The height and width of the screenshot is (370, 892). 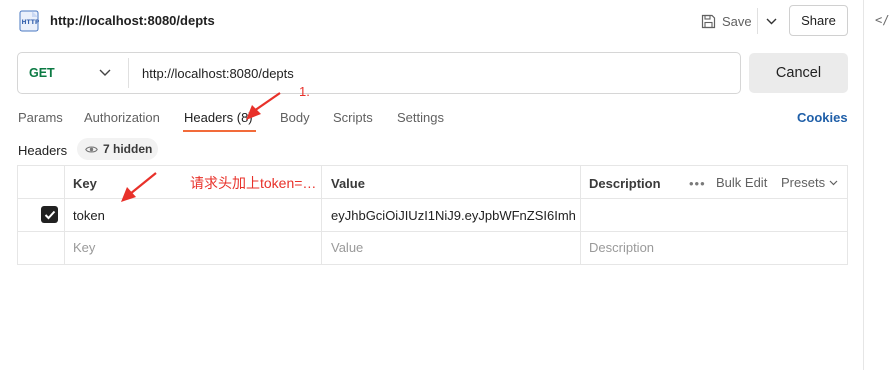 I want to click on cancel-button: Cancel, so click(x=798, y=73).